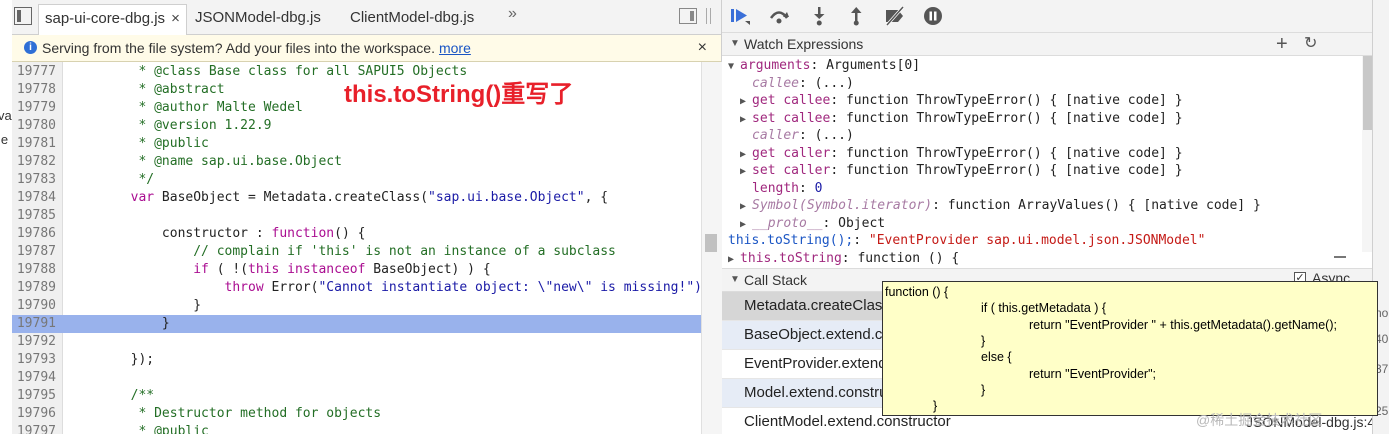 Image resolution: width=1389 pixels, height=434 pixels. What do you see at coordinates (356, 324) in the screenshot?
I see `code-line: 19791 }` at bounding box center [356, 324].